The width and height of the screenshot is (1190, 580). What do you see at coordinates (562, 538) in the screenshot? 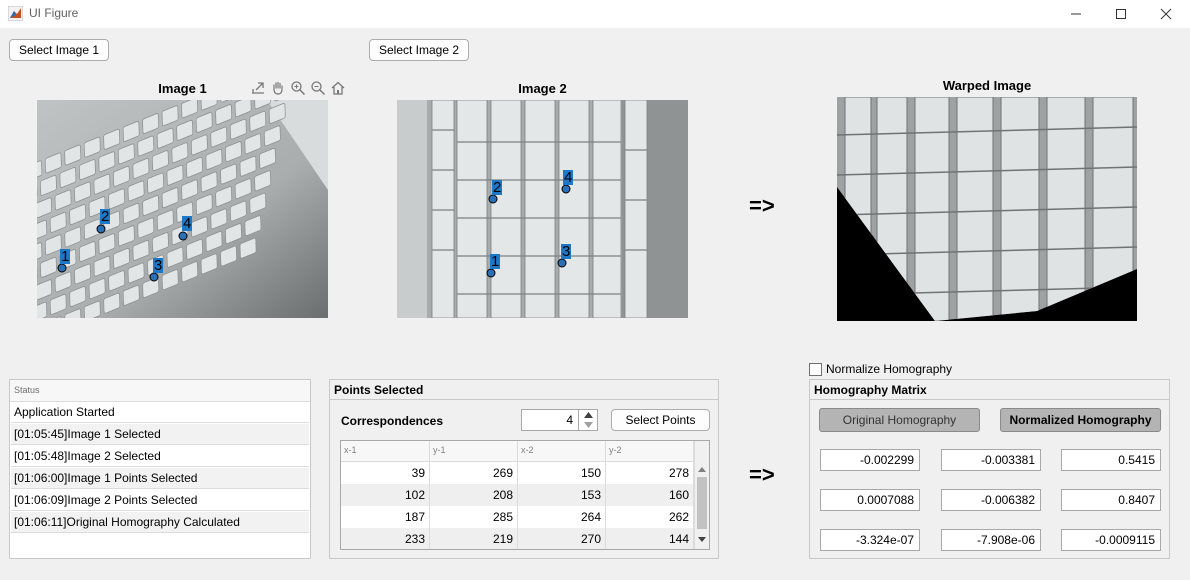
I see `table-cell: 270` at bounding box center [562, 538].